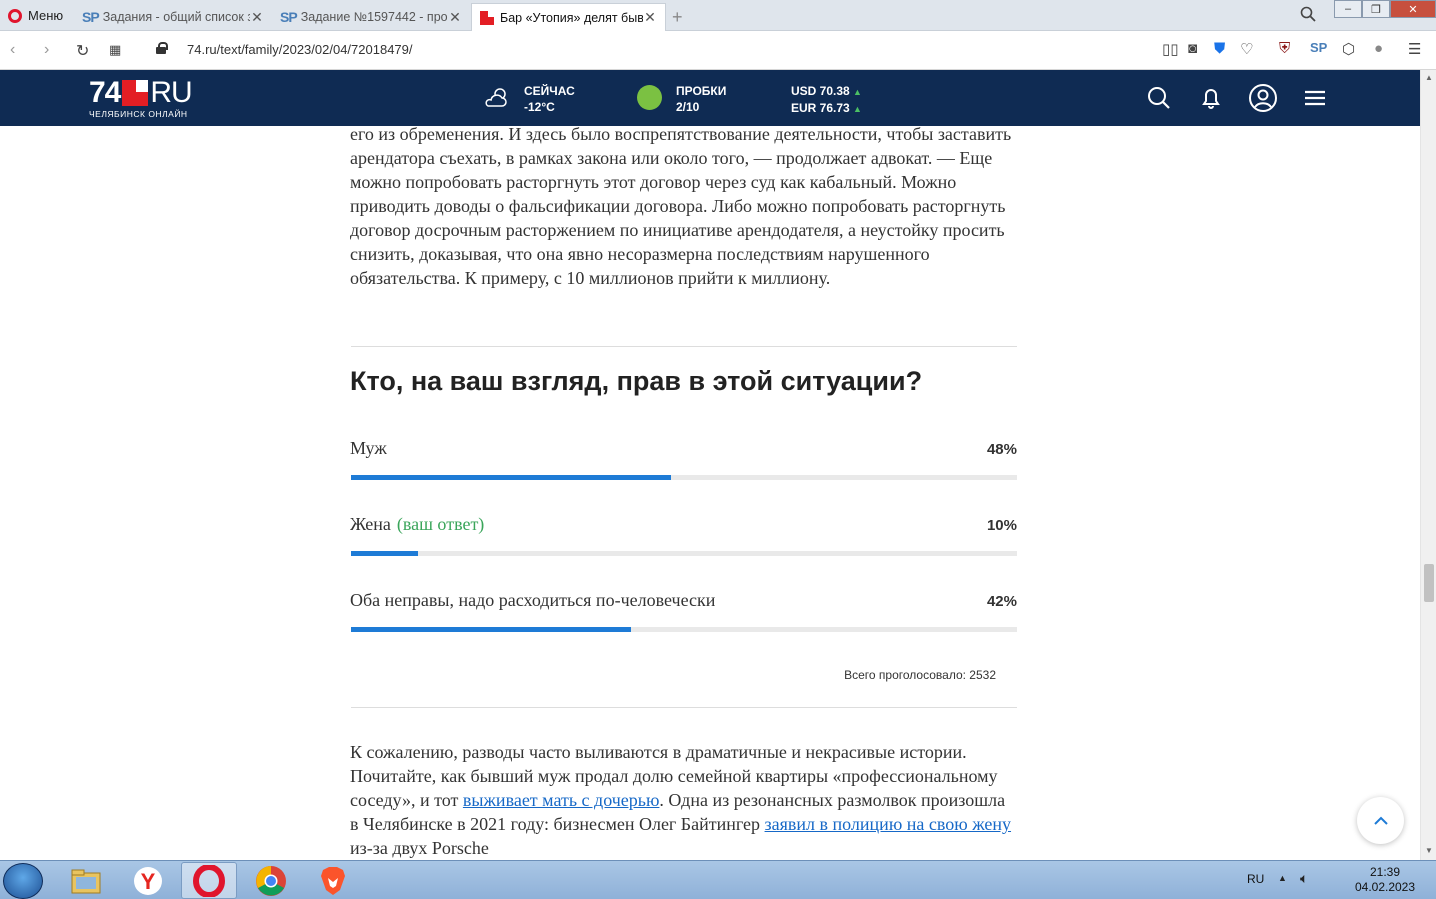  What do you see at coordinates (209, 880) in the screenshot?
I see `opera-taskbar-icon` at bounding box center [209, 880].